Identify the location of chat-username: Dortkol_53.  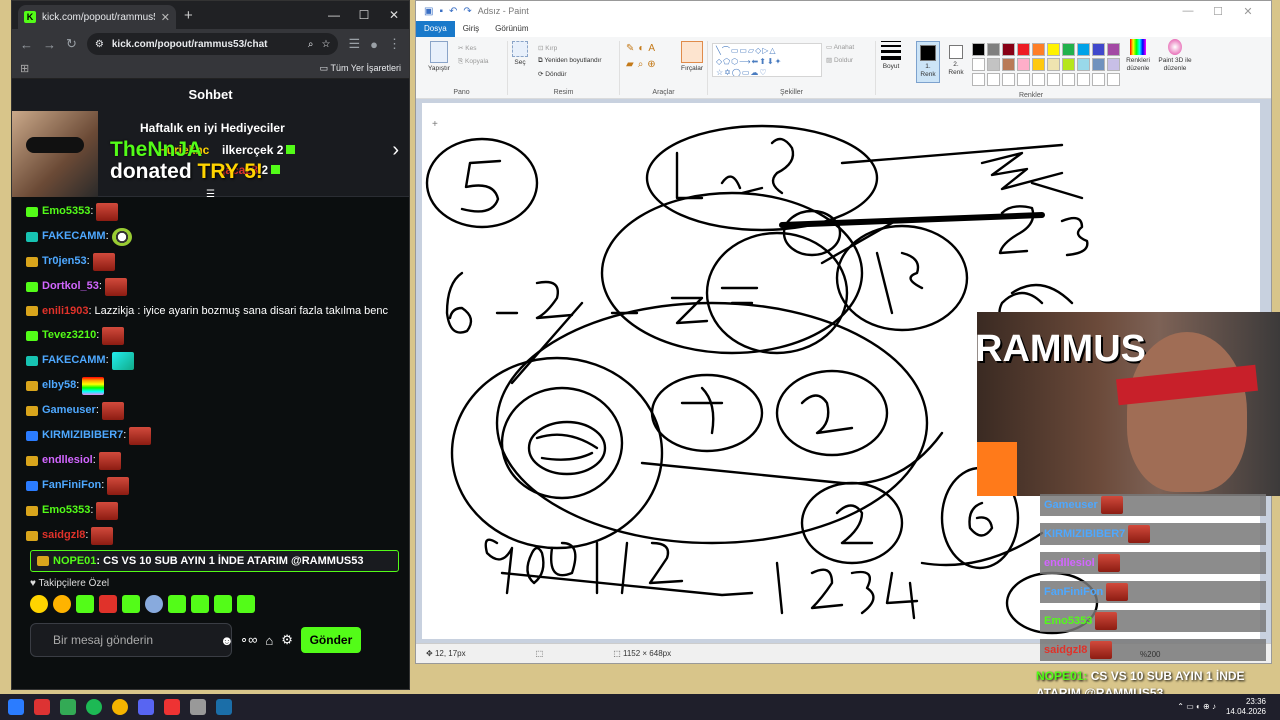
(70, 286).